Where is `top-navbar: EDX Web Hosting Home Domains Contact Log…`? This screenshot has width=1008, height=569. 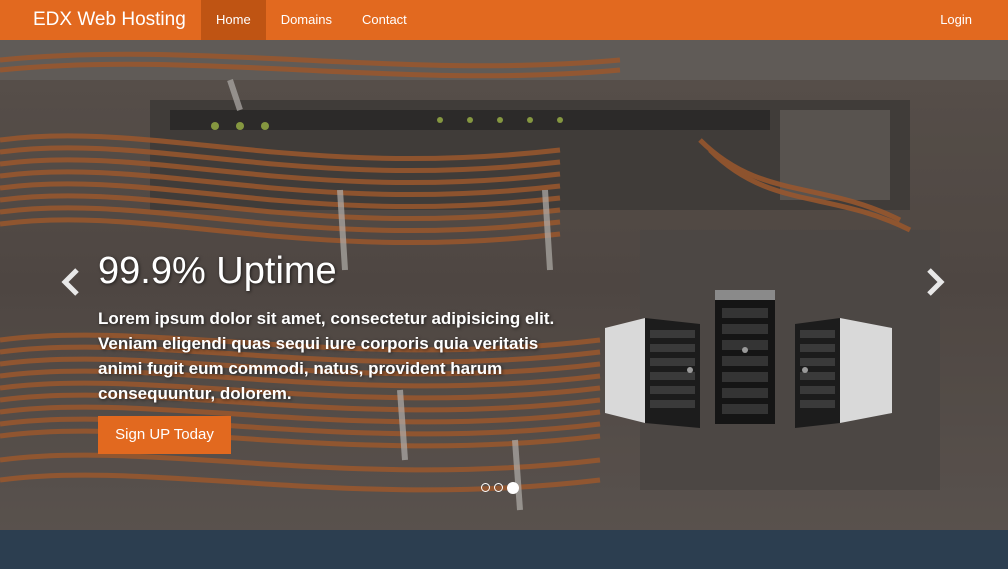 top-navbar: EDX Web Hosting Home Domains Contact Log… is located at coordinates (504, 20).